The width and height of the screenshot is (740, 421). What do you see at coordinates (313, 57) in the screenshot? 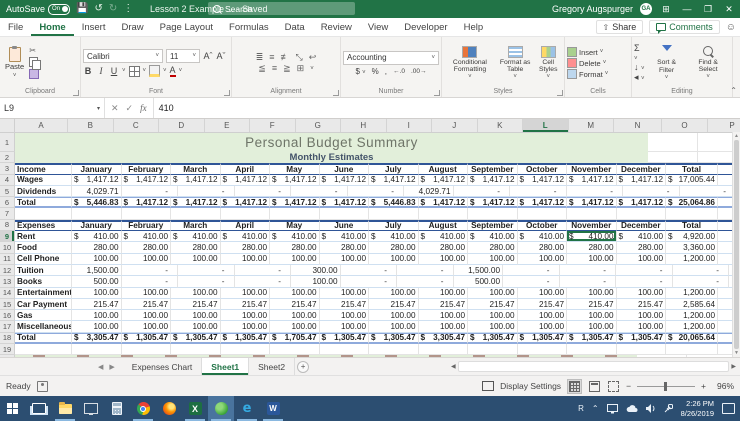
I see `wrap-text-icon: ↩` at bounding box center [313, 57].